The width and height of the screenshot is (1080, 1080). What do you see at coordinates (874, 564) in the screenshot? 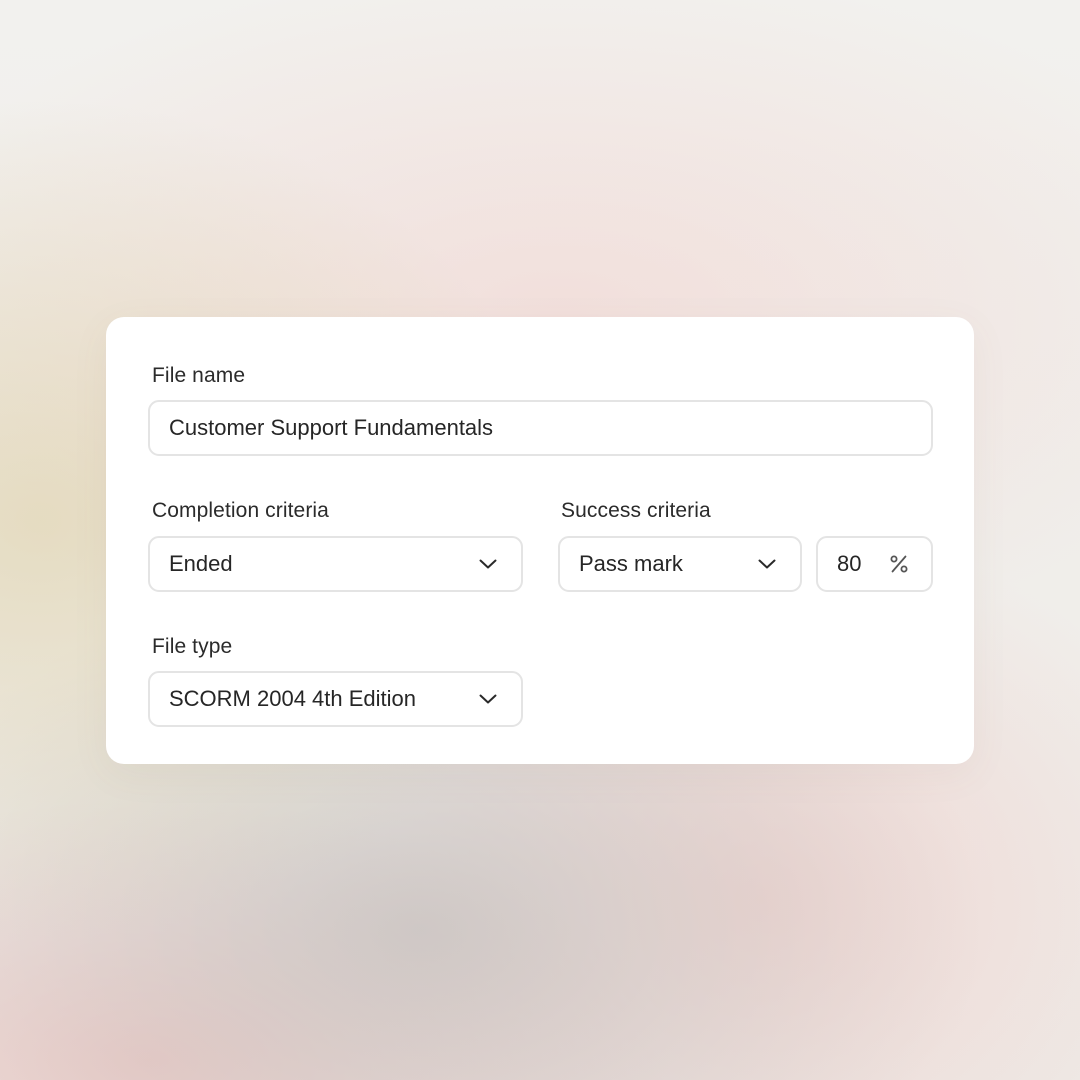
I see `pass-mark-input: 80` at bounding box center [874, 564].